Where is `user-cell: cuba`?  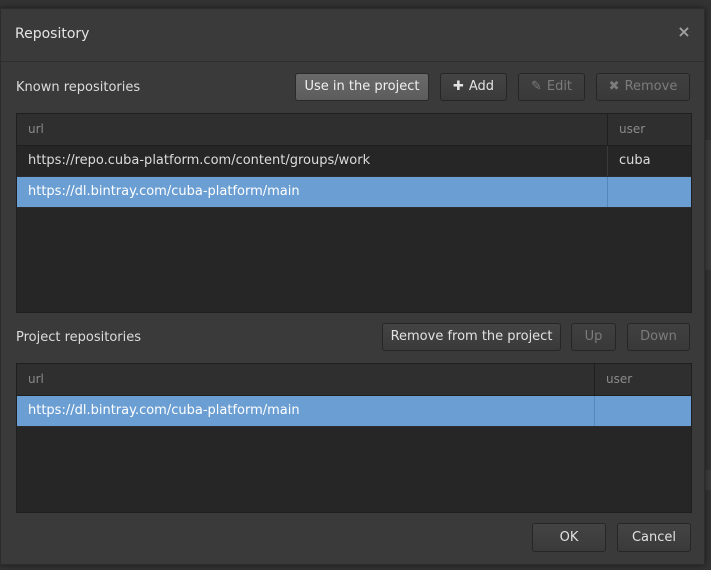 user-cell: cuba is located at coordinates (649, 161).